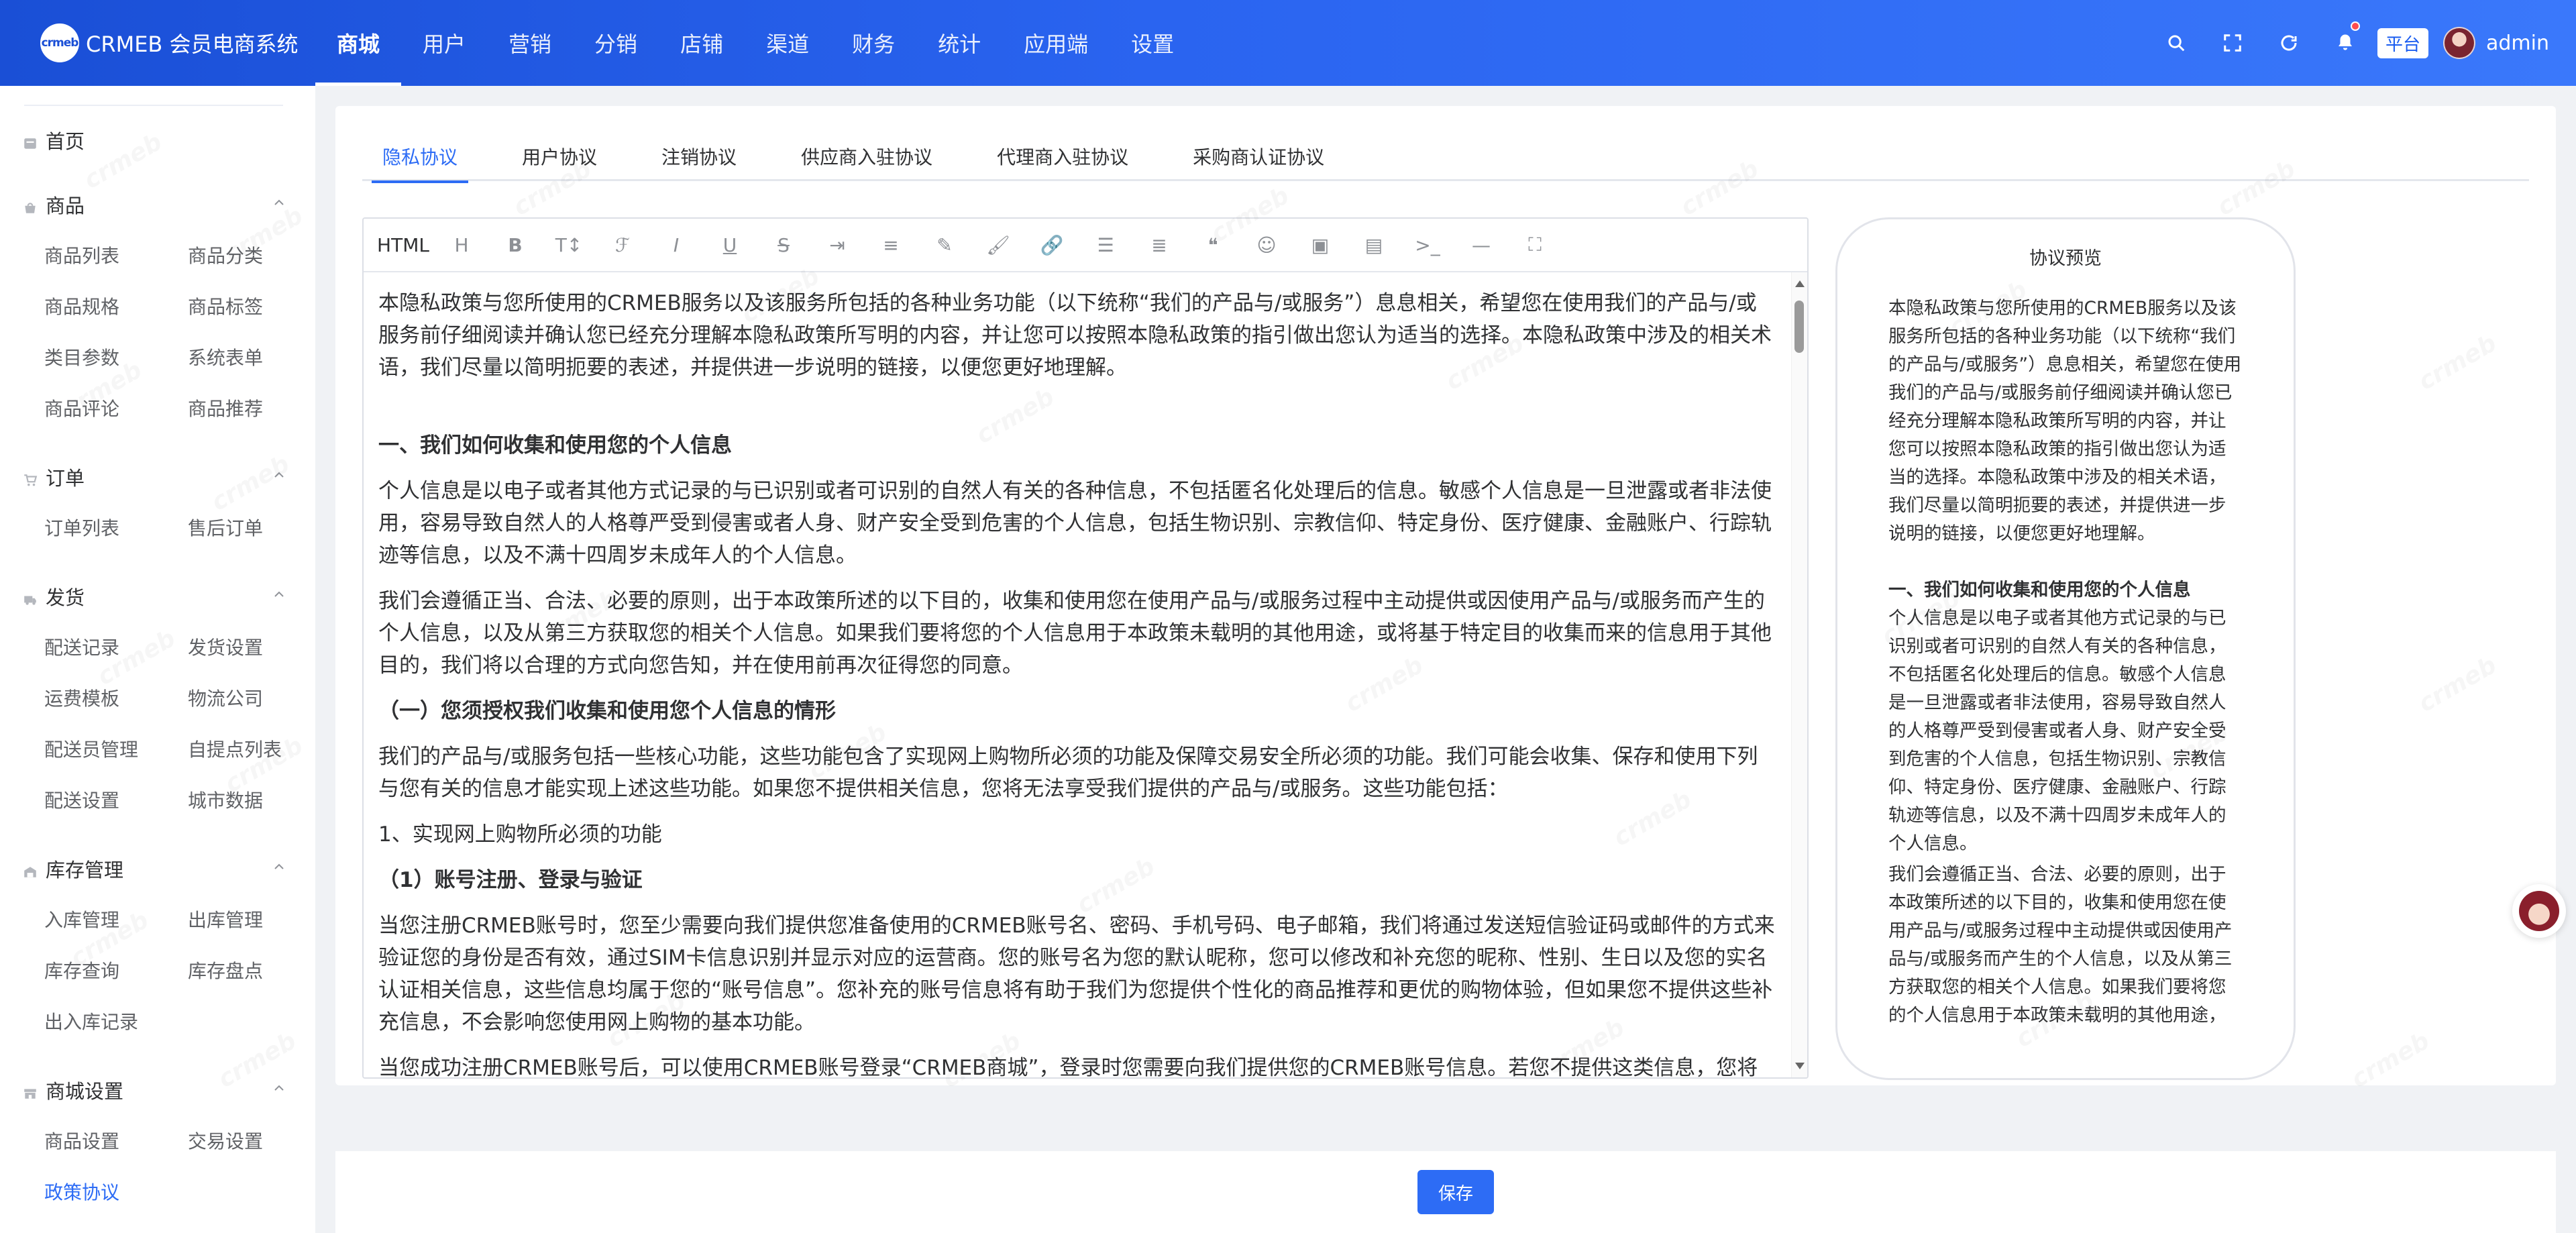 The image size is (2576, 1233). What do you see at coordinates (783, 245) in the screenshot?
I see `strikethrough-icon: S` at bounding box center [783, 245].